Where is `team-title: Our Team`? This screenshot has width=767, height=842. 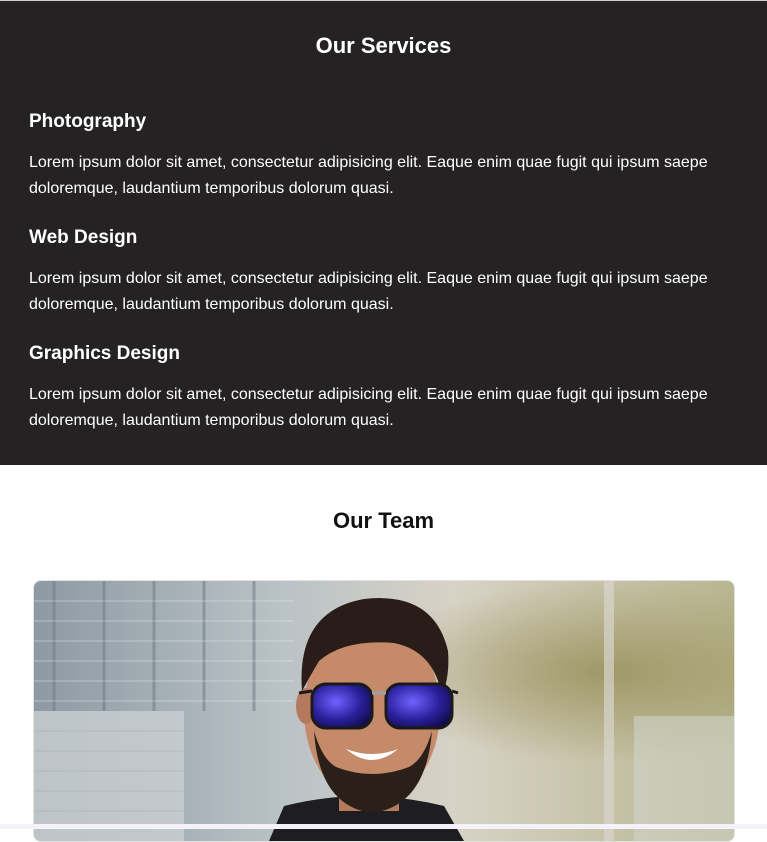
team-title: Our Team is located at coordinates (383, 520).